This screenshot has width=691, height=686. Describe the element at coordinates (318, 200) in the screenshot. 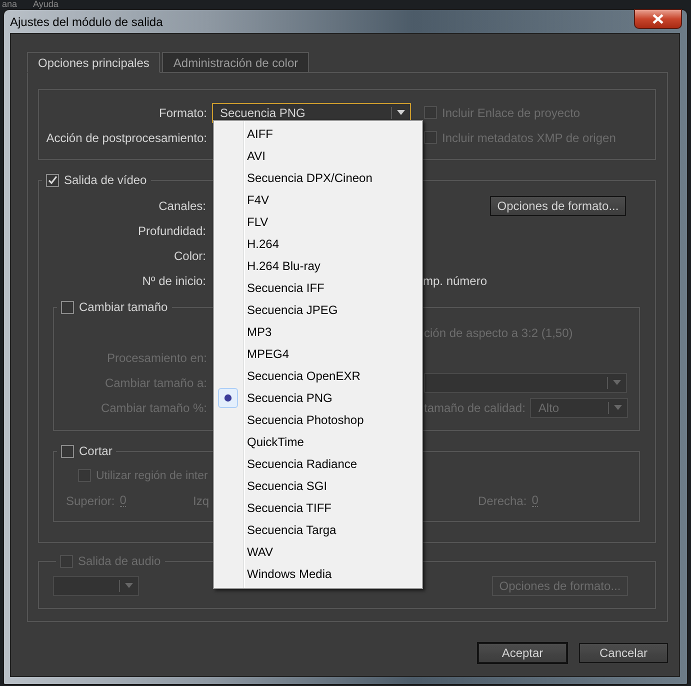

I see `menu-item: F4V` at that location.